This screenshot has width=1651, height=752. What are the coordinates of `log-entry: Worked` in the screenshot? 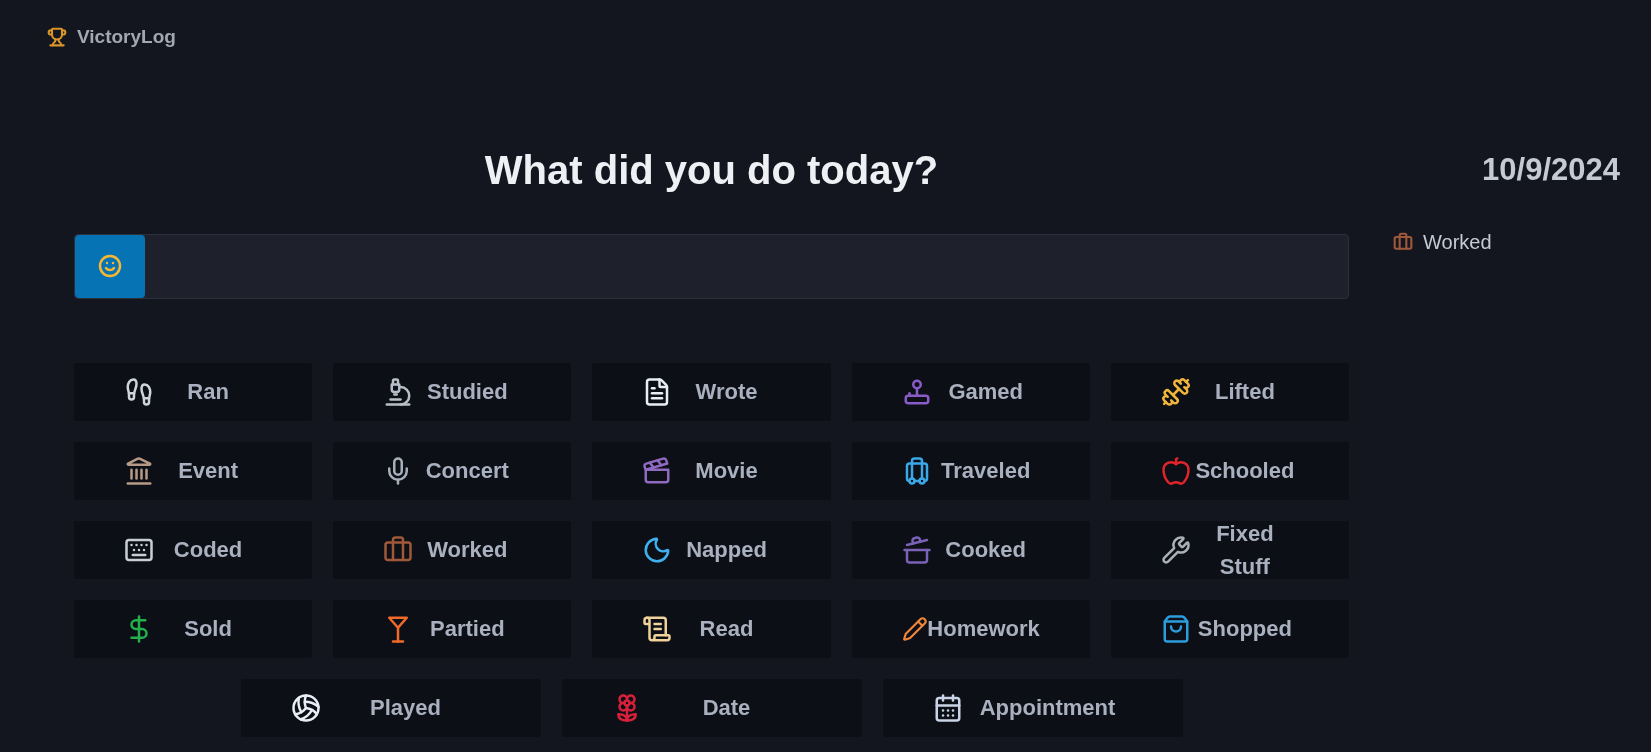 It's located at (1457, 242).